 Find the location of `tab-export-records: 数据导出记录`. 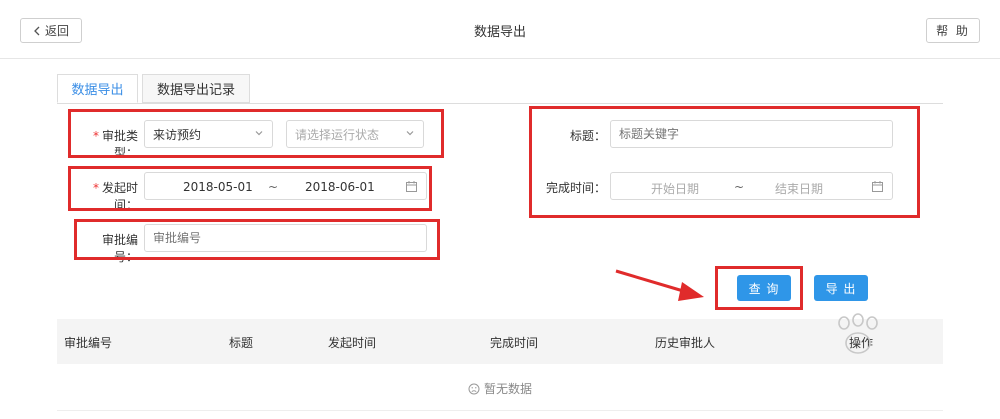

tab-export-records: 数据导出记录 is located at coordinates (196, 88).